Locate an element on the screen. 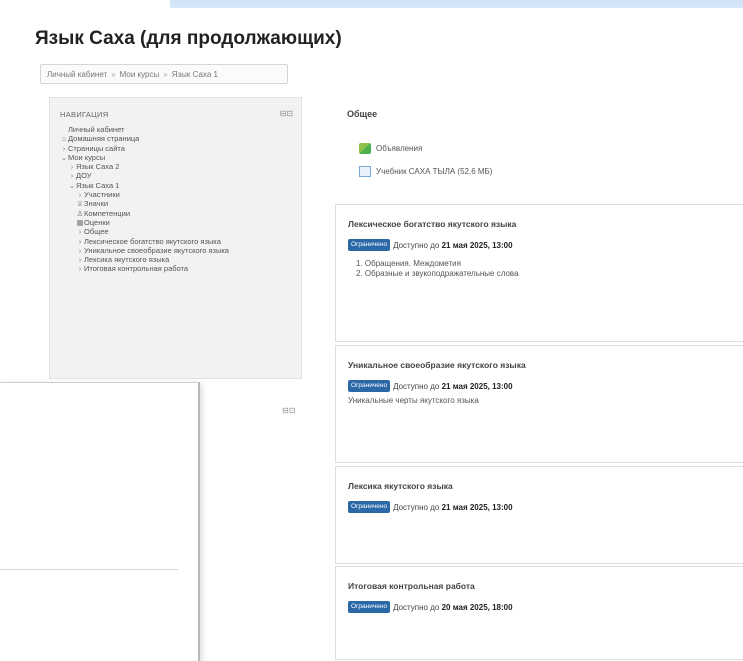 This screenshot has height=661, width=743. nav-item: › Общее is located at coordinates (176, 231).